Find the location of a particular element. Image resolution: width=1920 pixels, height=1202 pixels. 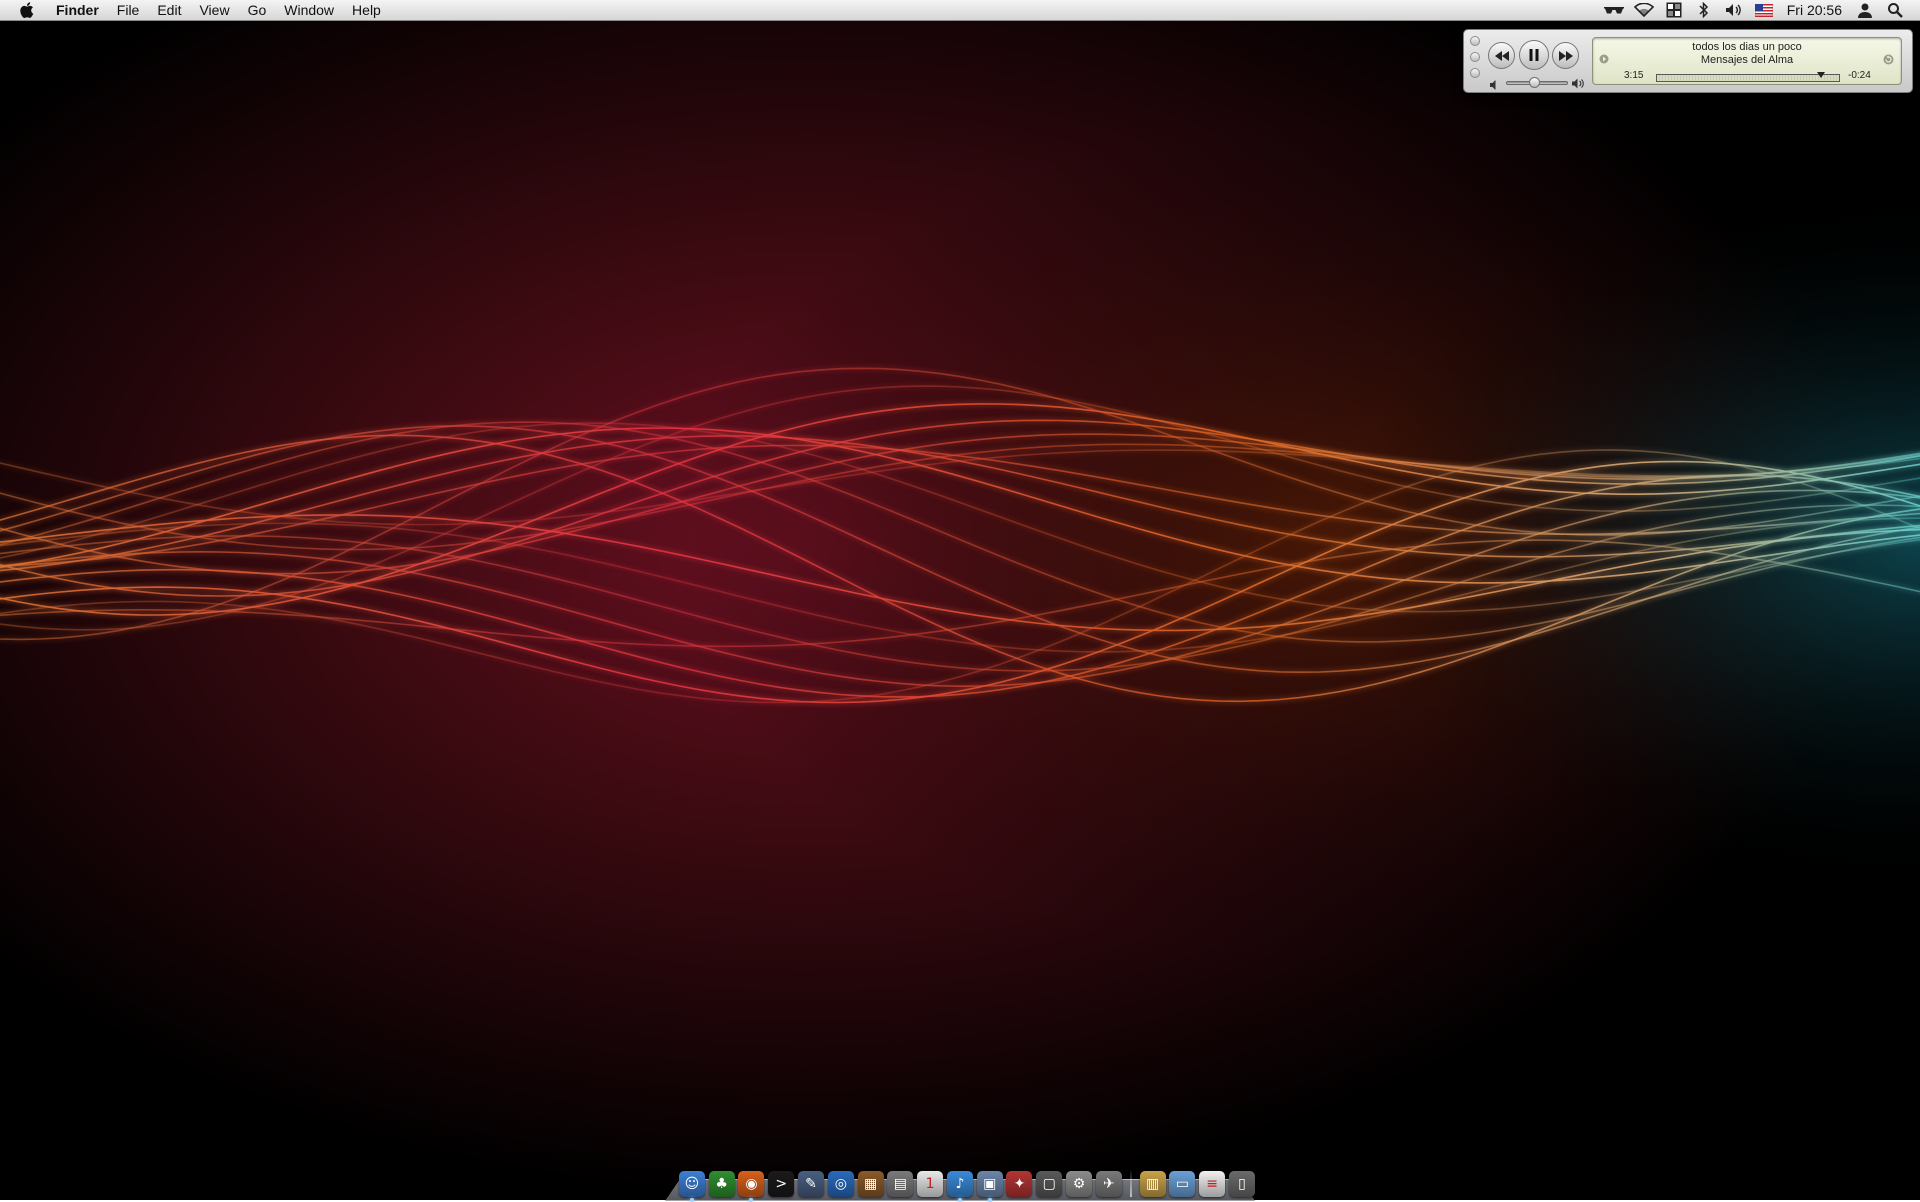

dock-glyph: ✎ is located at coordinates (811, 1184).